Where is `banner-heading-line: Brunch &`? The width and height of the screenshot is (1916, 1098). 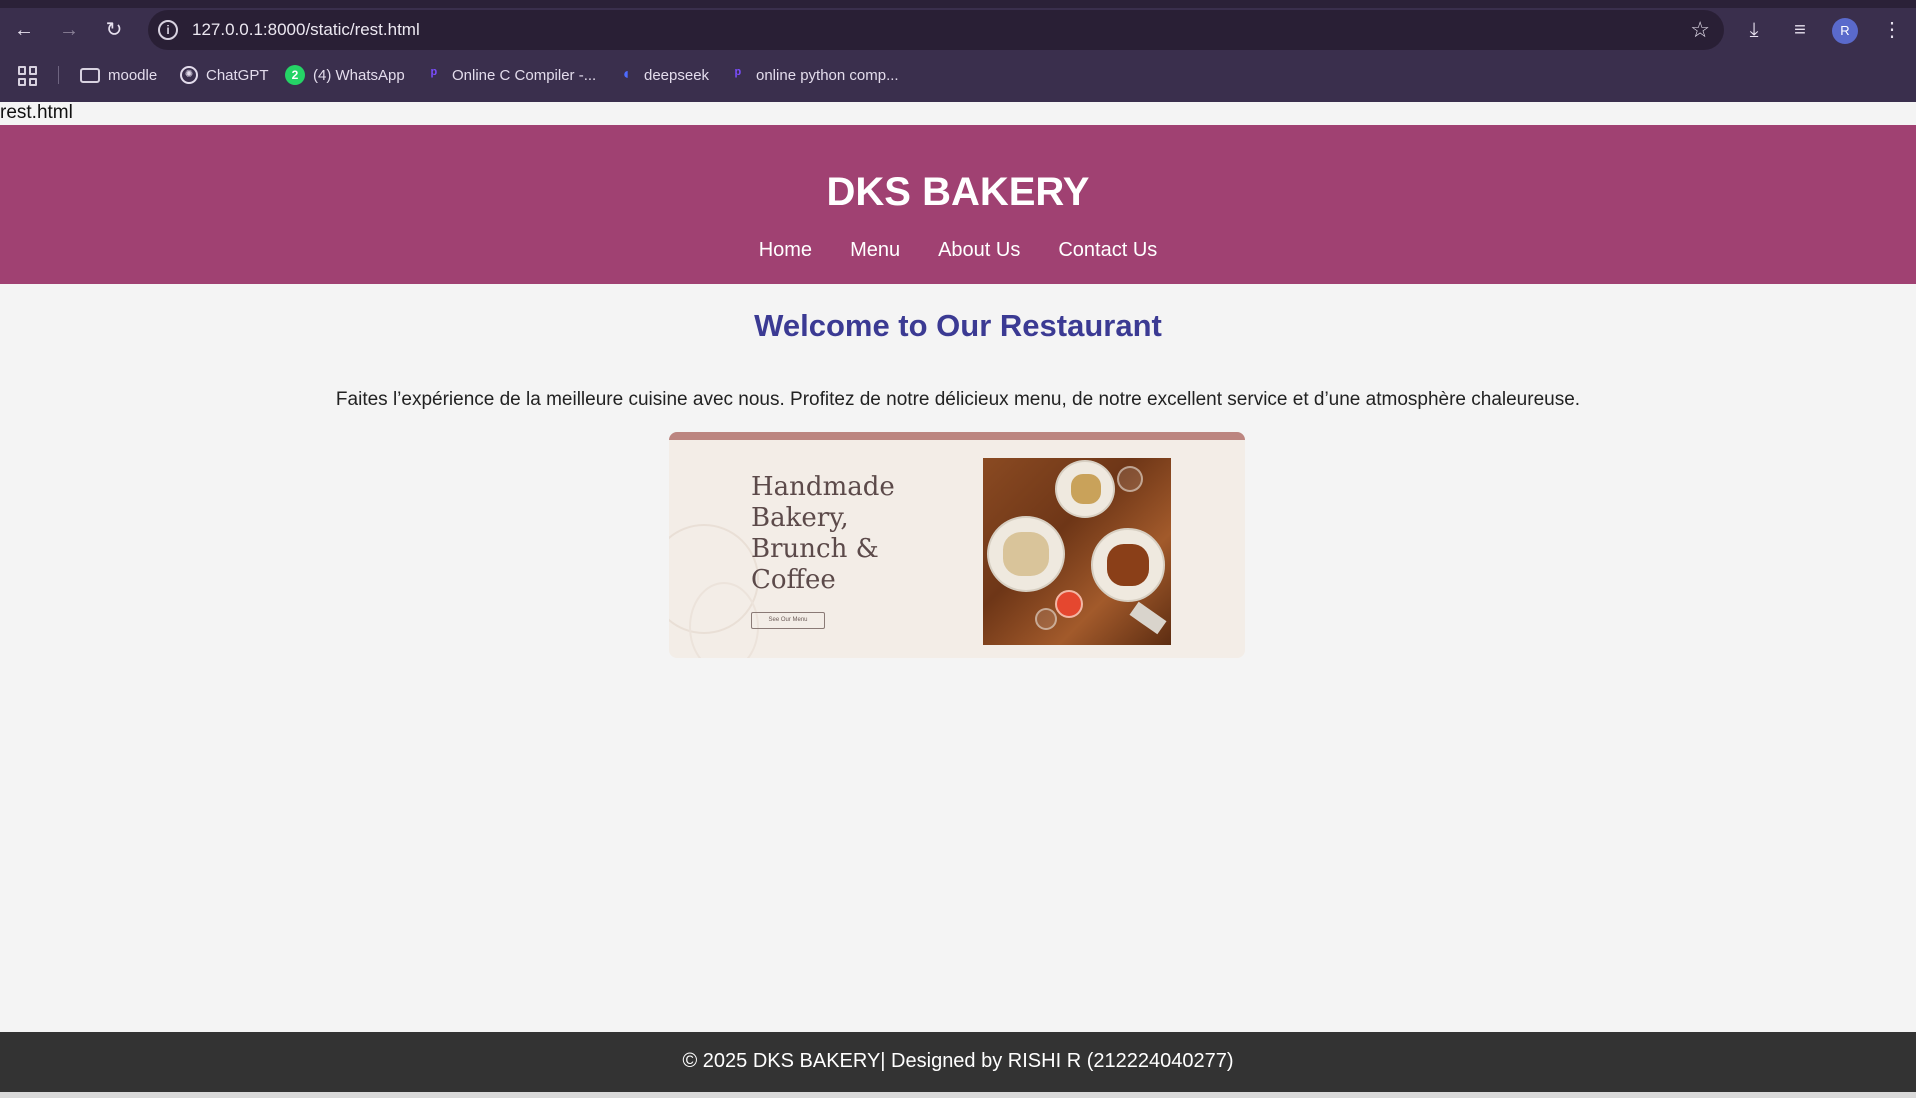 banner-heading-line: Brunch & is located at coordinates (815, 549).